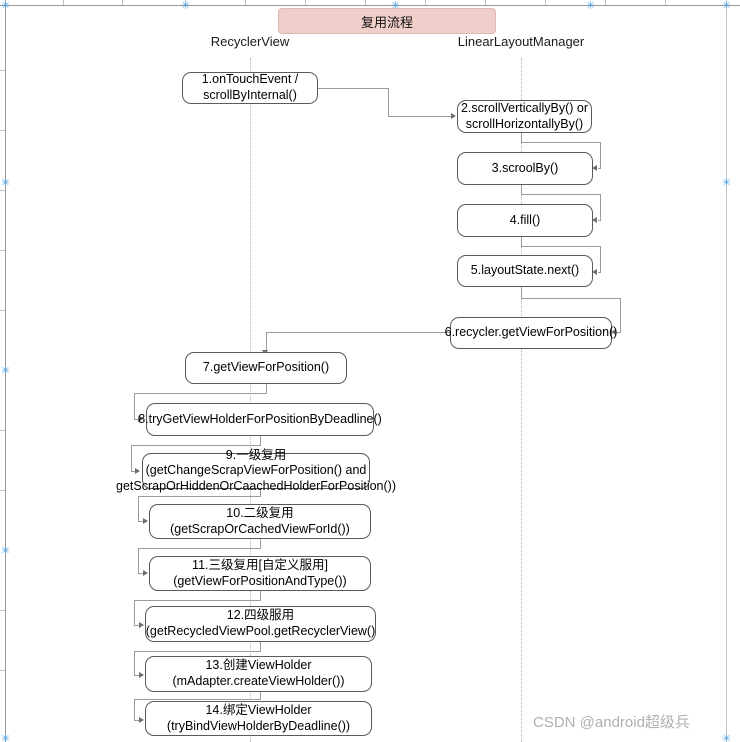 Image resolution: width=740 pixels, height=742 pixels. What do you see at coordinates (521, 41) in the screenshot?
I see `lifeline-label-linearlayoutmanager: LinearLayoutManager` at bounding box center [521, 41].